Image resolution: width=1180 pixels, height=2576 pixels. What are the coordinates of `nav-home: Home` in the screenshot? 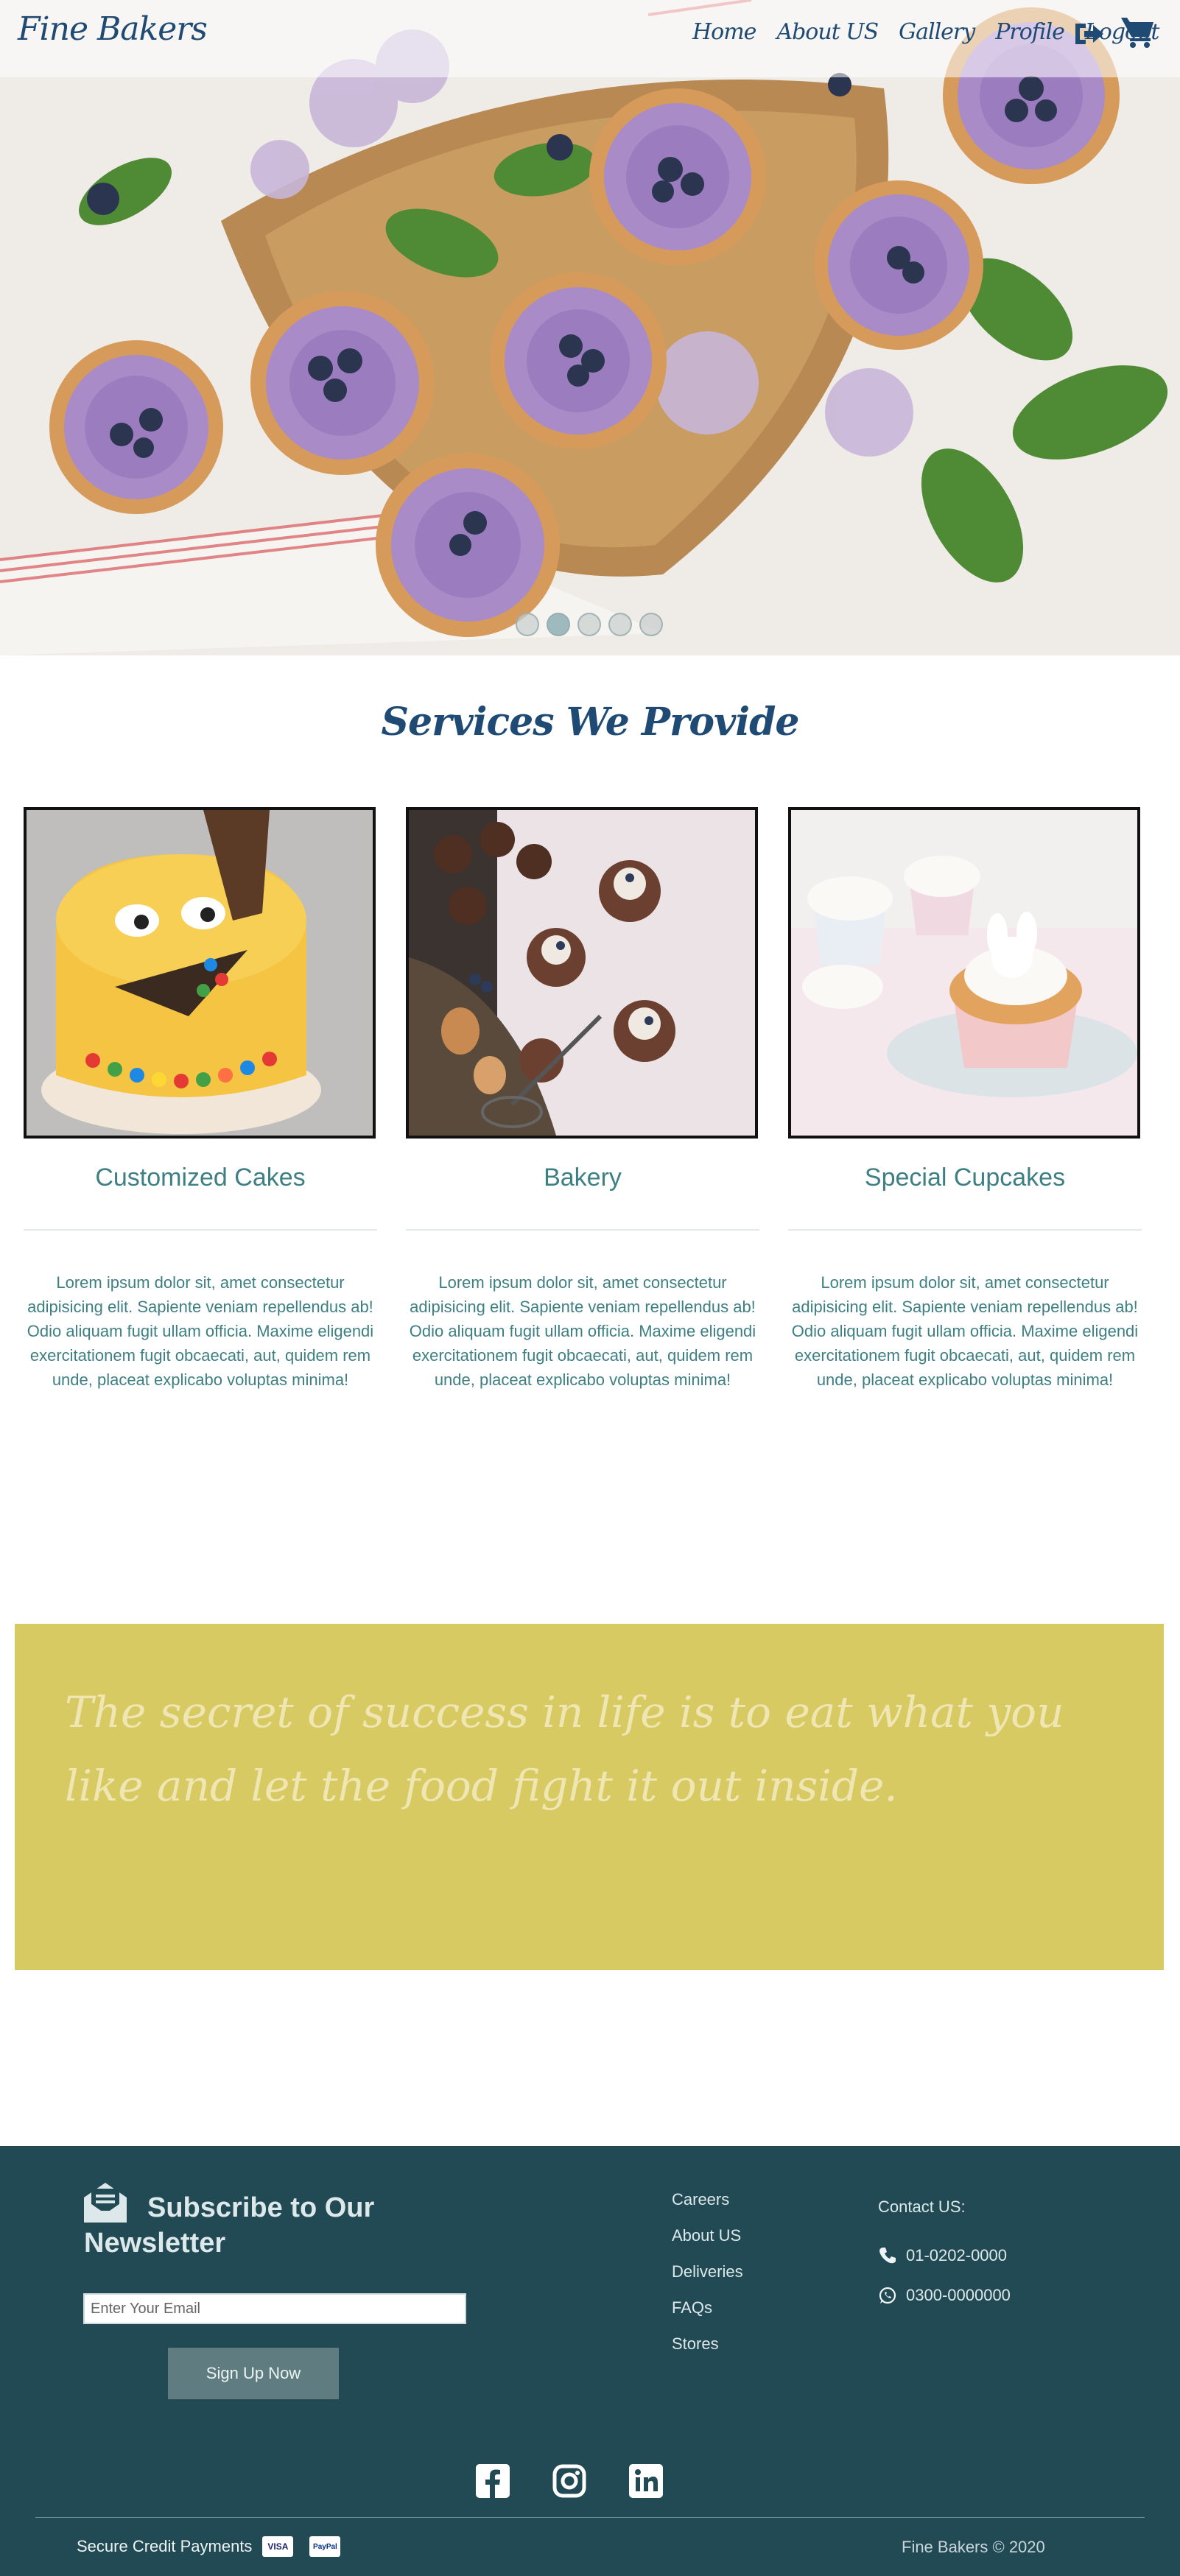 It's located at (724, 32).